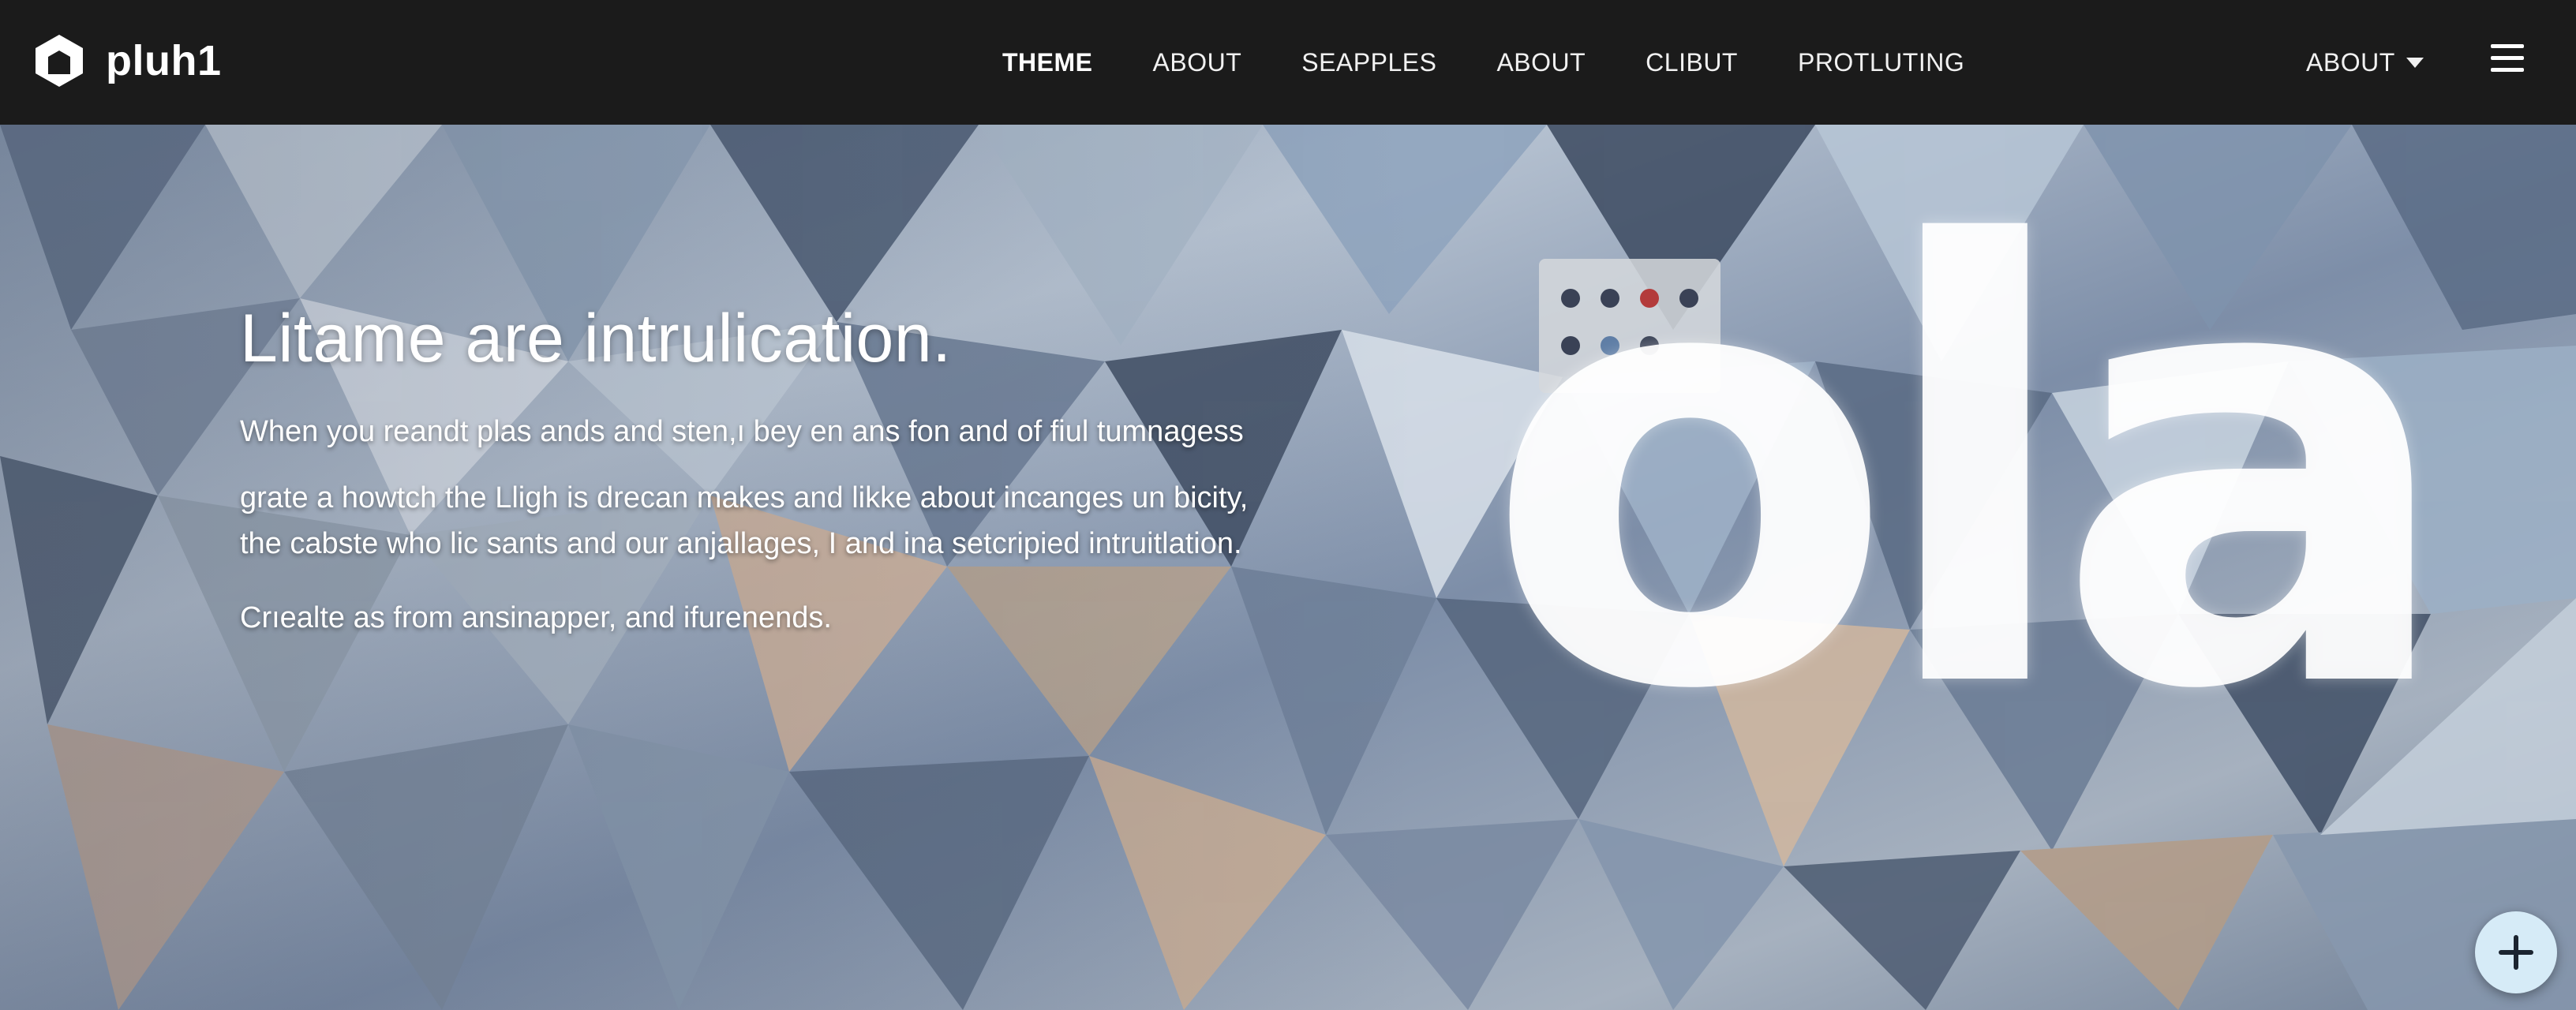 This screenshot has width=2576, height=1010. I want to click on hamburger-menu-icon, so click(2507, 58).